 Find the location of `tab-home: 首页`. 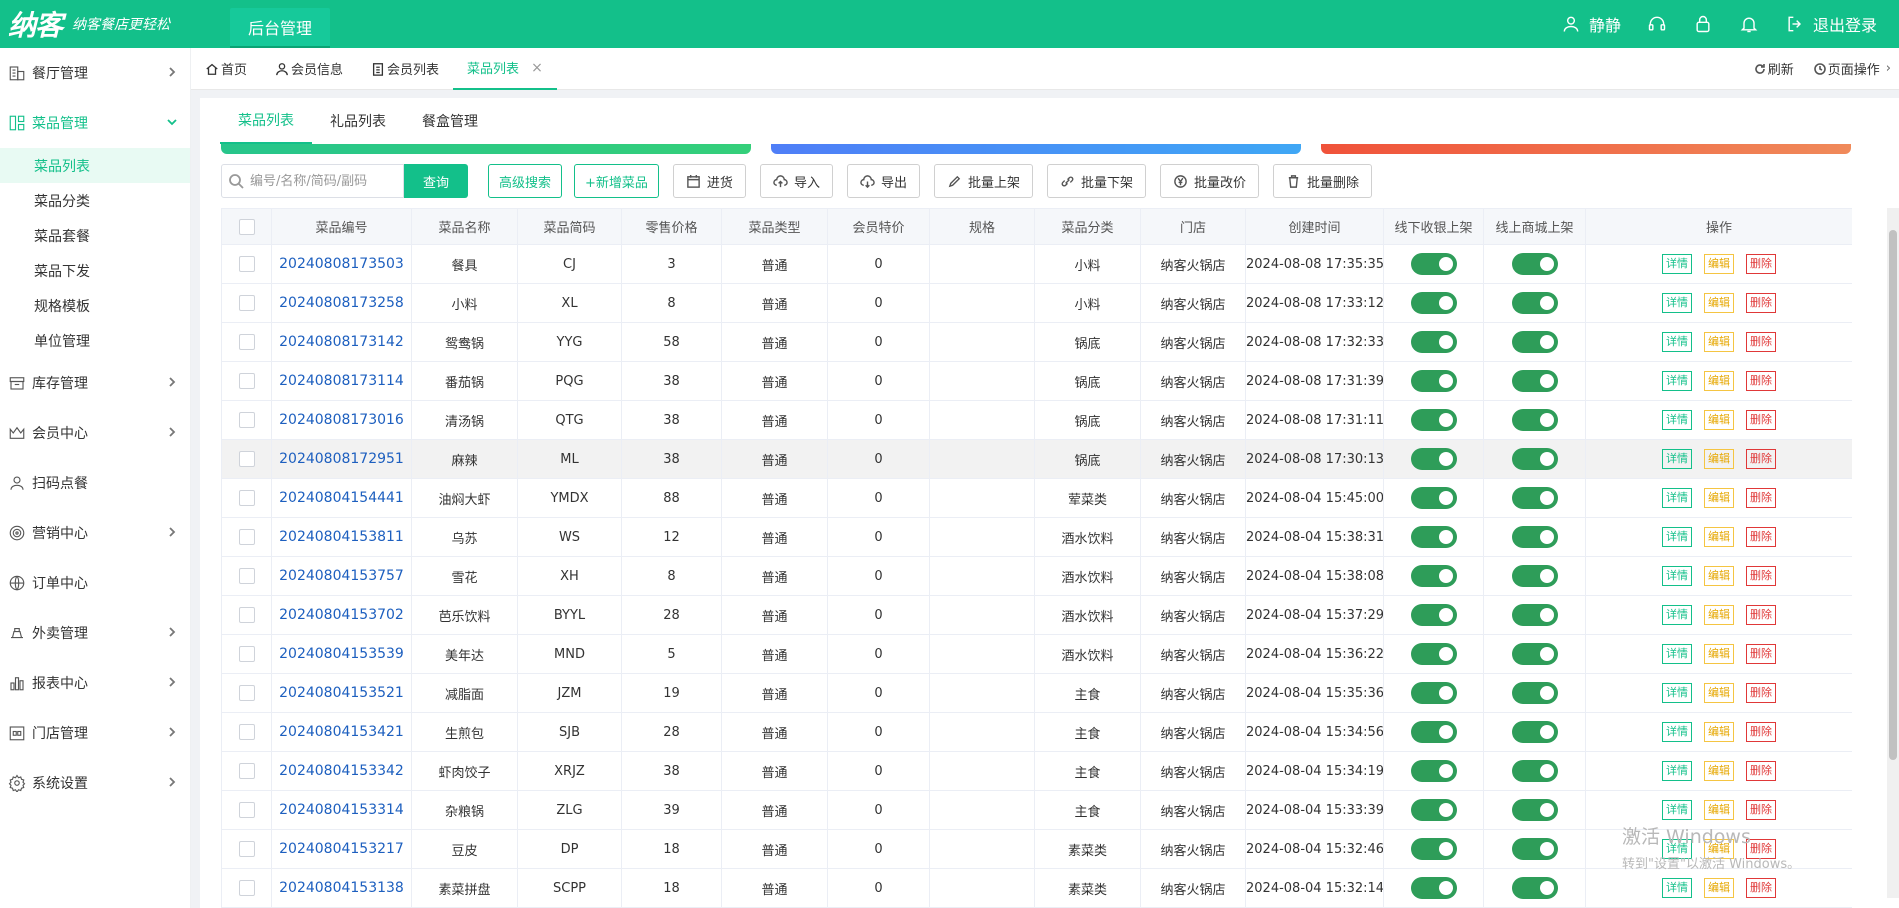

tab-home: 首页 is located at coordinates (226, 69).